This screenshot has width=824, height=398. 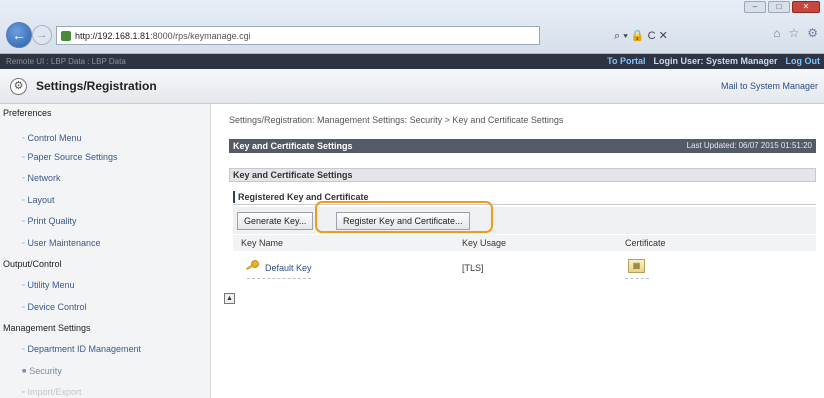 I want to click on key-icon, so click(x=252, y=265).